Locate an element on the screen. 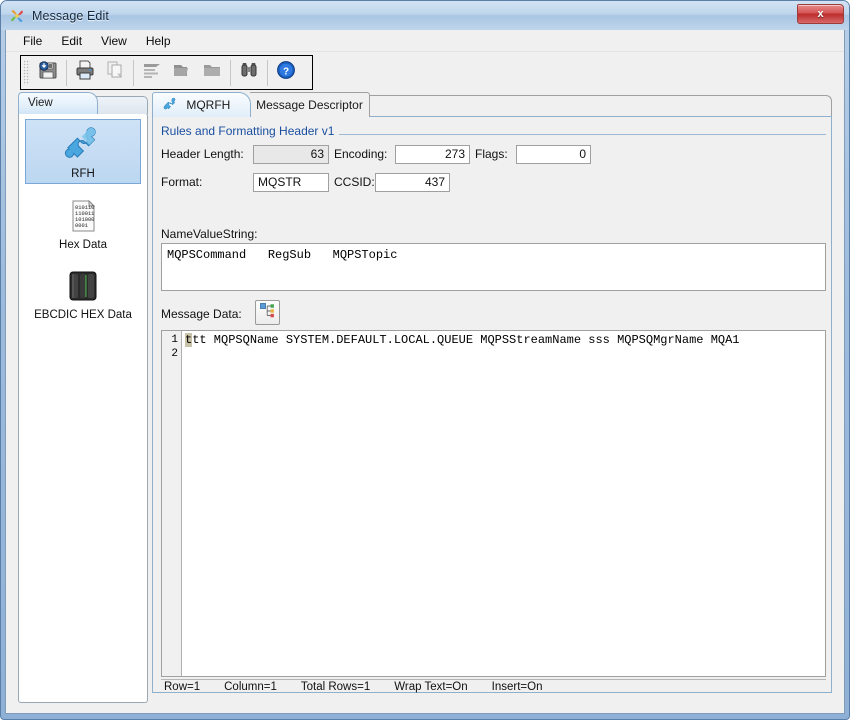 The image size is (850, 720). header-length-label: Header Length: is located at coordinates (202, 154).